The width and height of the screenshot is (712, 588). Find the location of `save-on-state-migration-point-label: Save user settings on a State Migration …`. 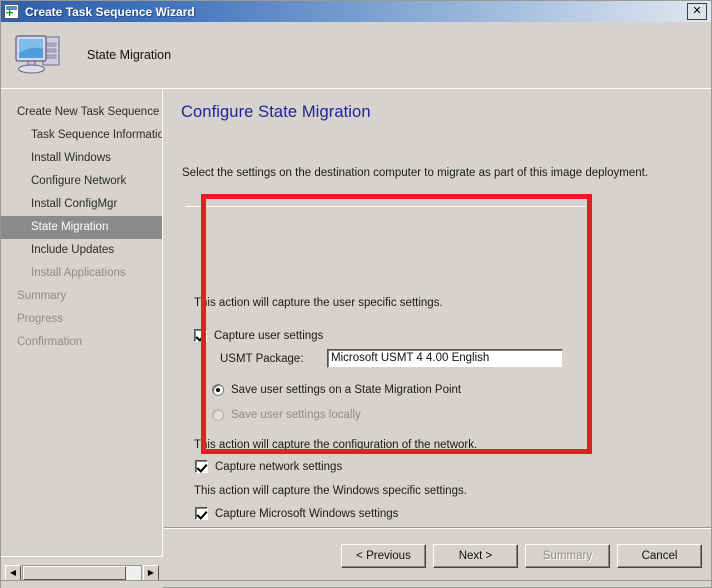

save-on-state-migration-point-label: Save user settings on a State Migration … is located at coordinates (346, 390).